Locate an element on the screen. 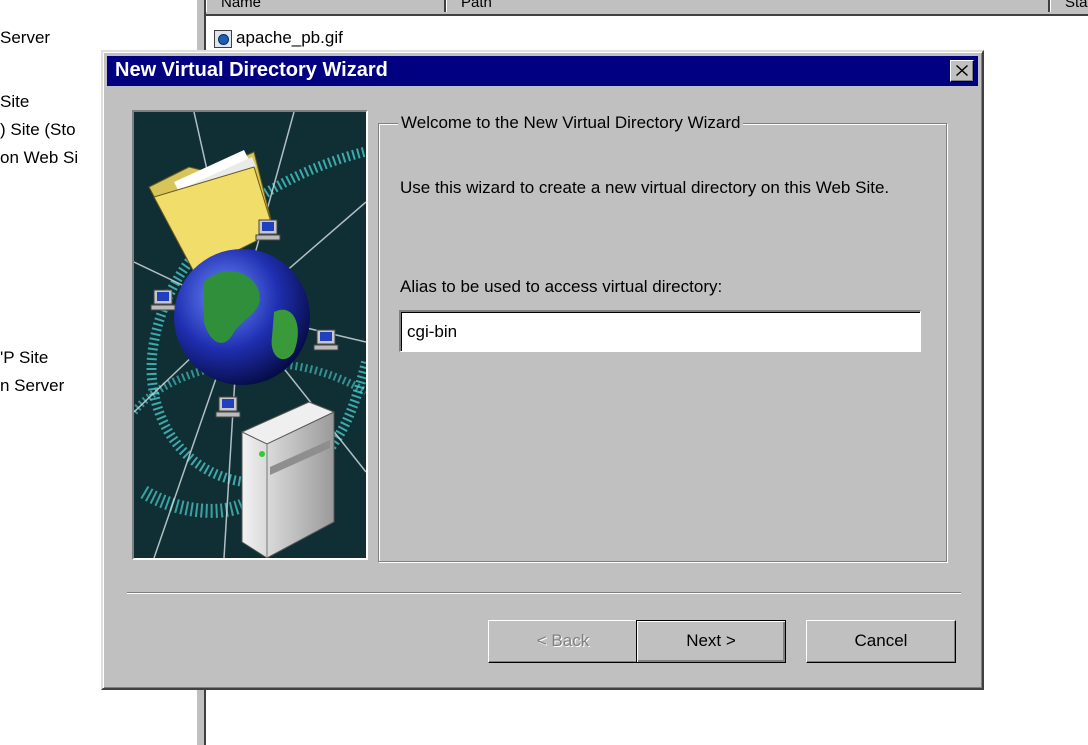  close-icon is located at coordinates (962, 70).